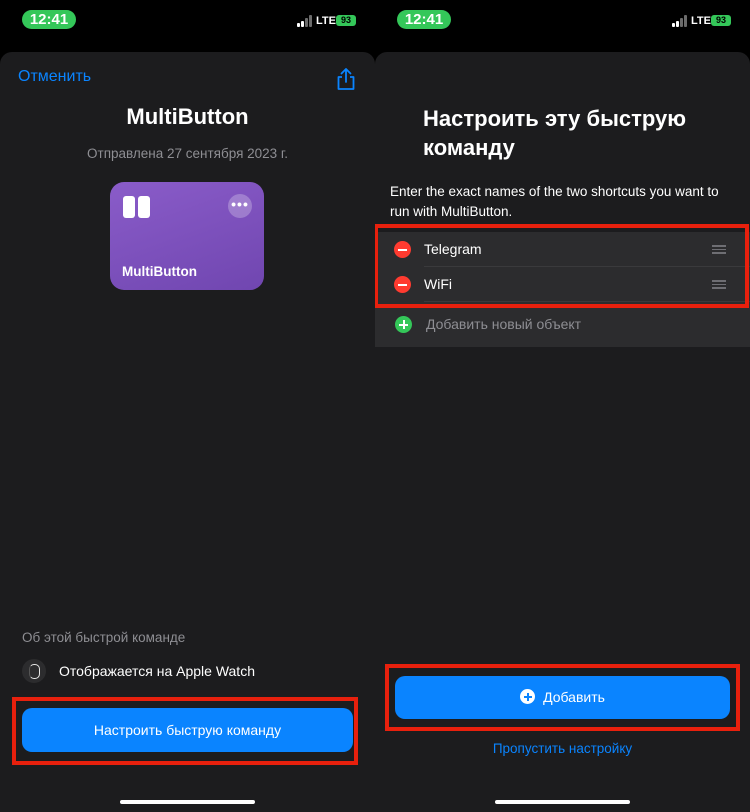 The image size is (750, 812). What do you see at coordinates (159, 271) in the screenshot?
I see `card-name: MultiButton` at bounding box center [159, 271].